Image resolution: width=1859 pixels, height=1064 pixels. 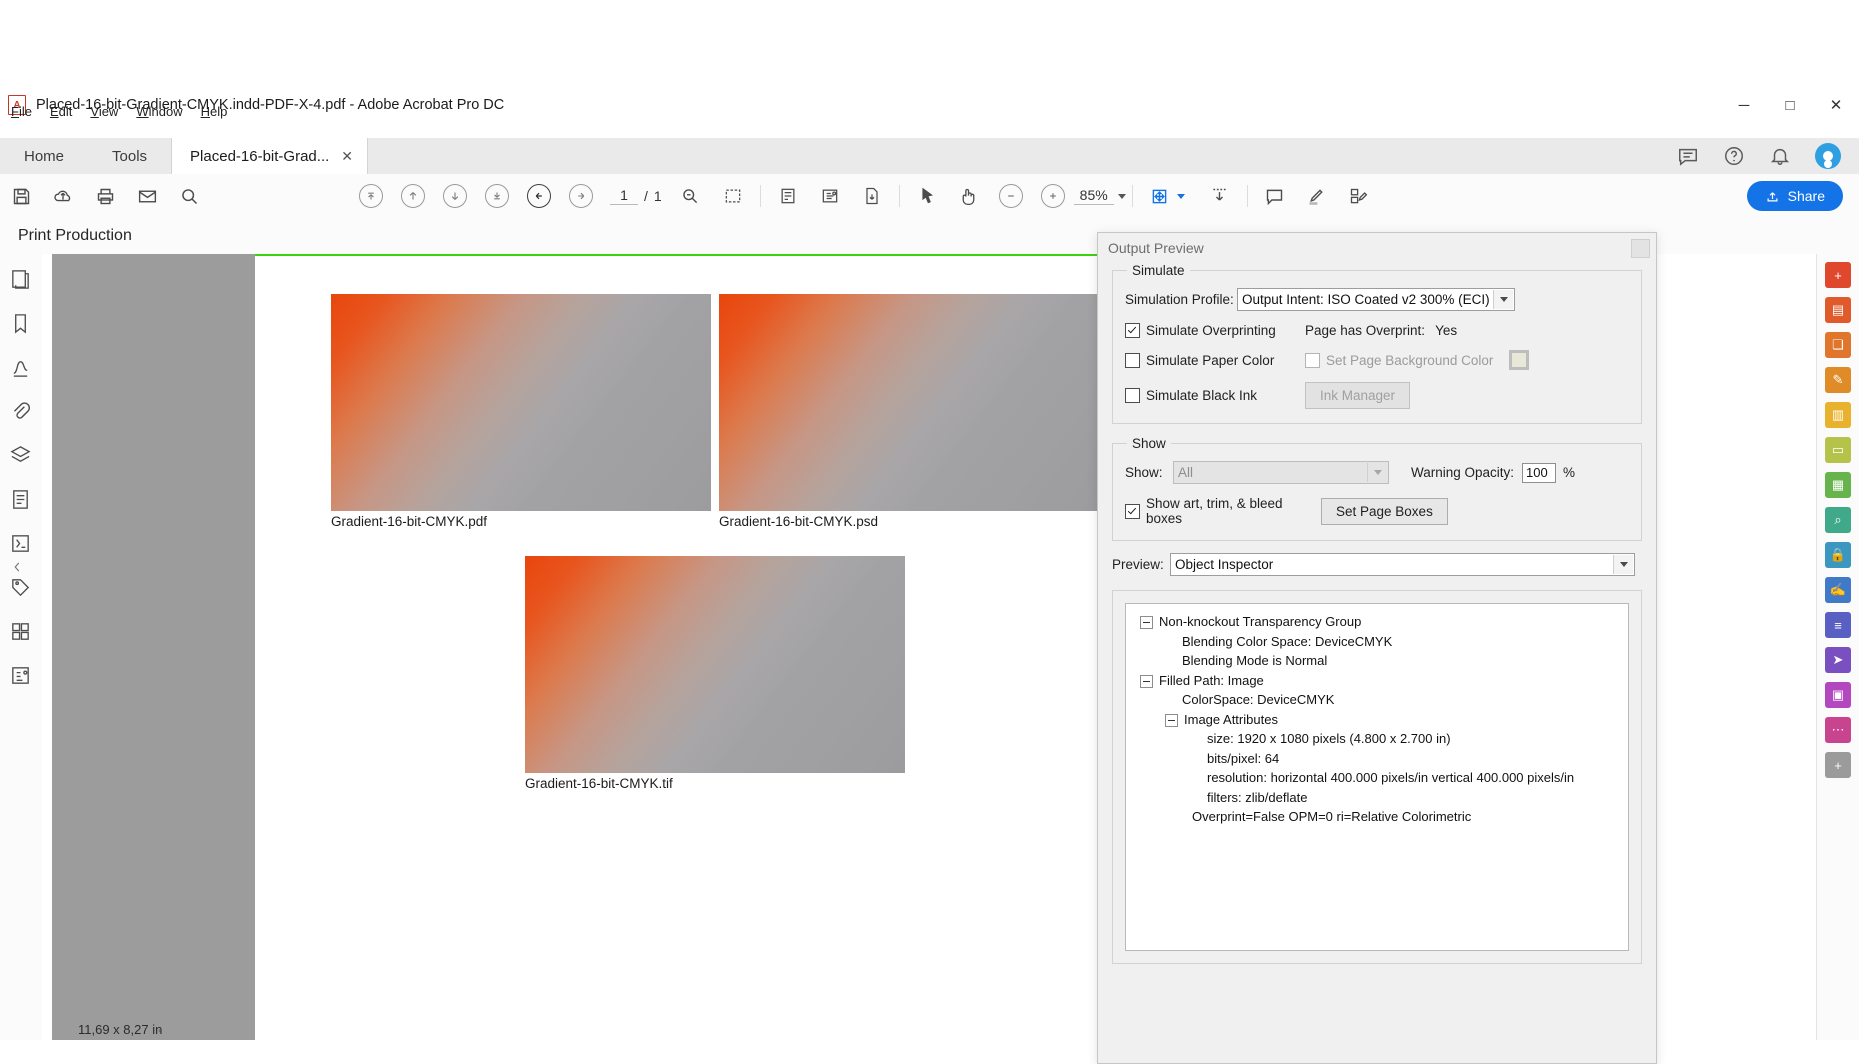 What do you see at coordinates (455, 196) in the screenshot?
I see `next-page-icon` at bounding box center [455, 196].